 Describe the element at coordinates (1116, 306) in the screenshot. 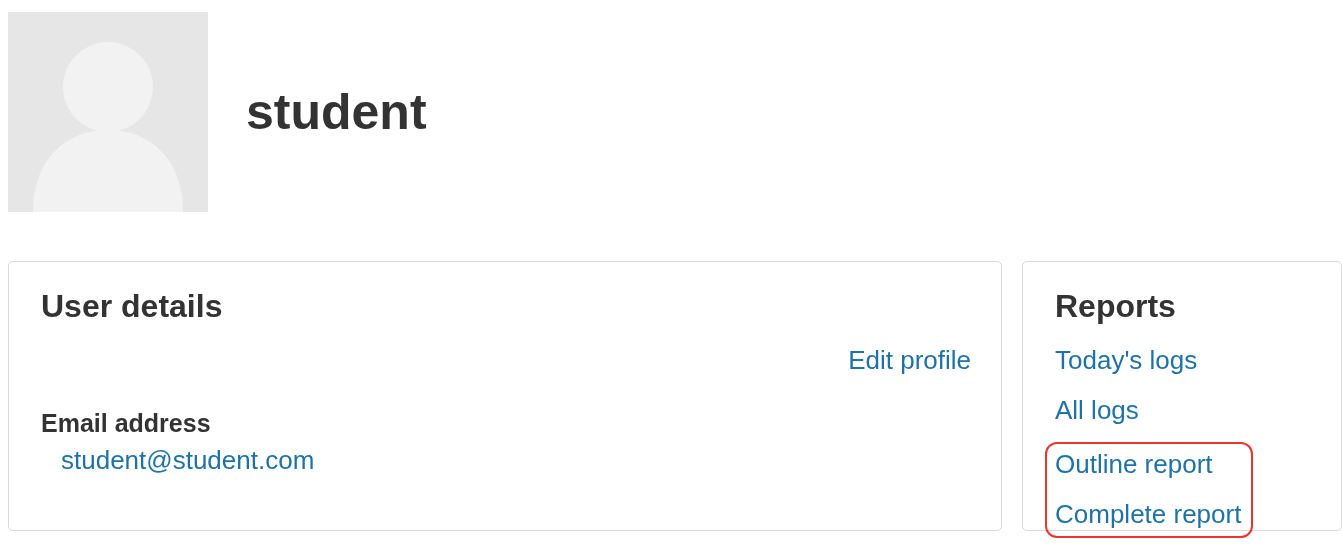

I see `card-title: Reports` at that location.